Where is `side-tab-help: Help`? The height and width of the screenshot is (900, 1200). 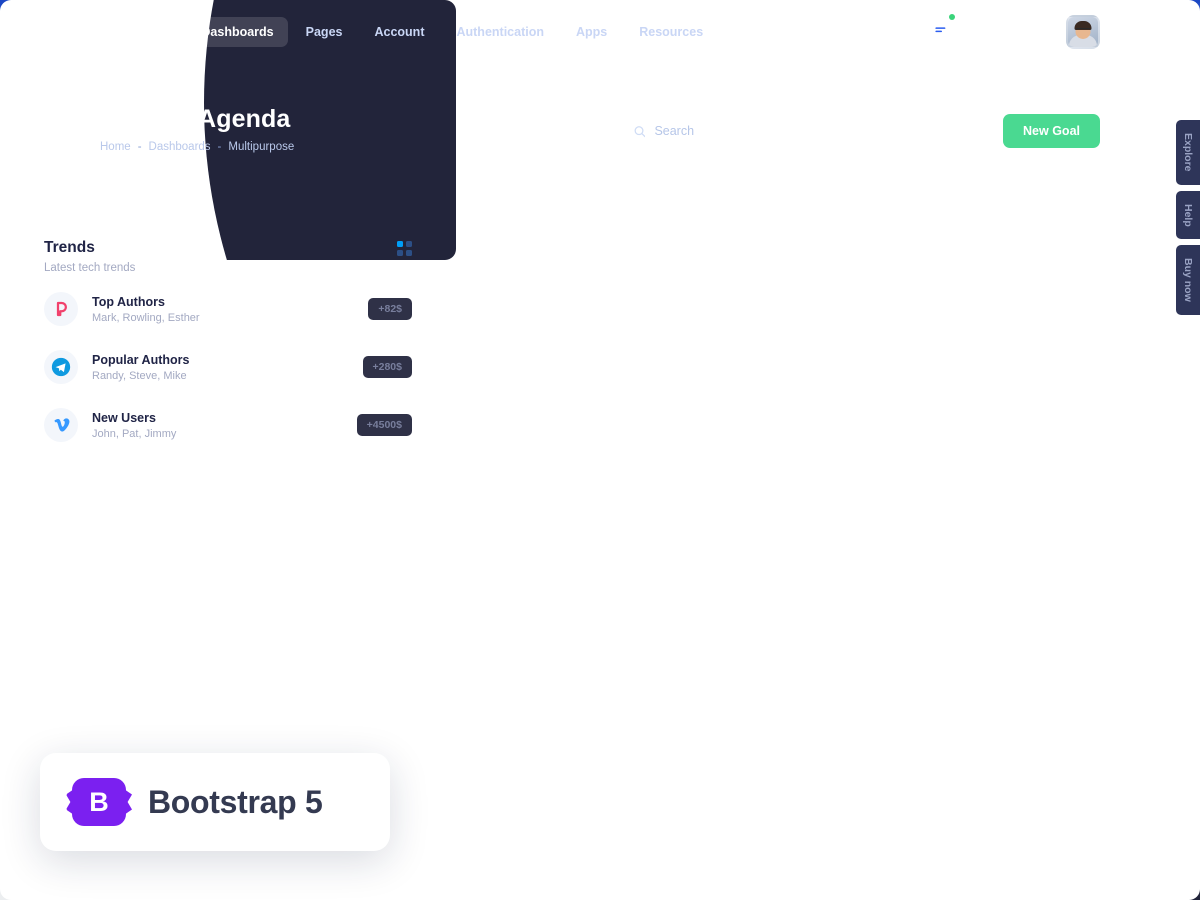
side-tab-help: Help is located at coordinates (1188, 215).